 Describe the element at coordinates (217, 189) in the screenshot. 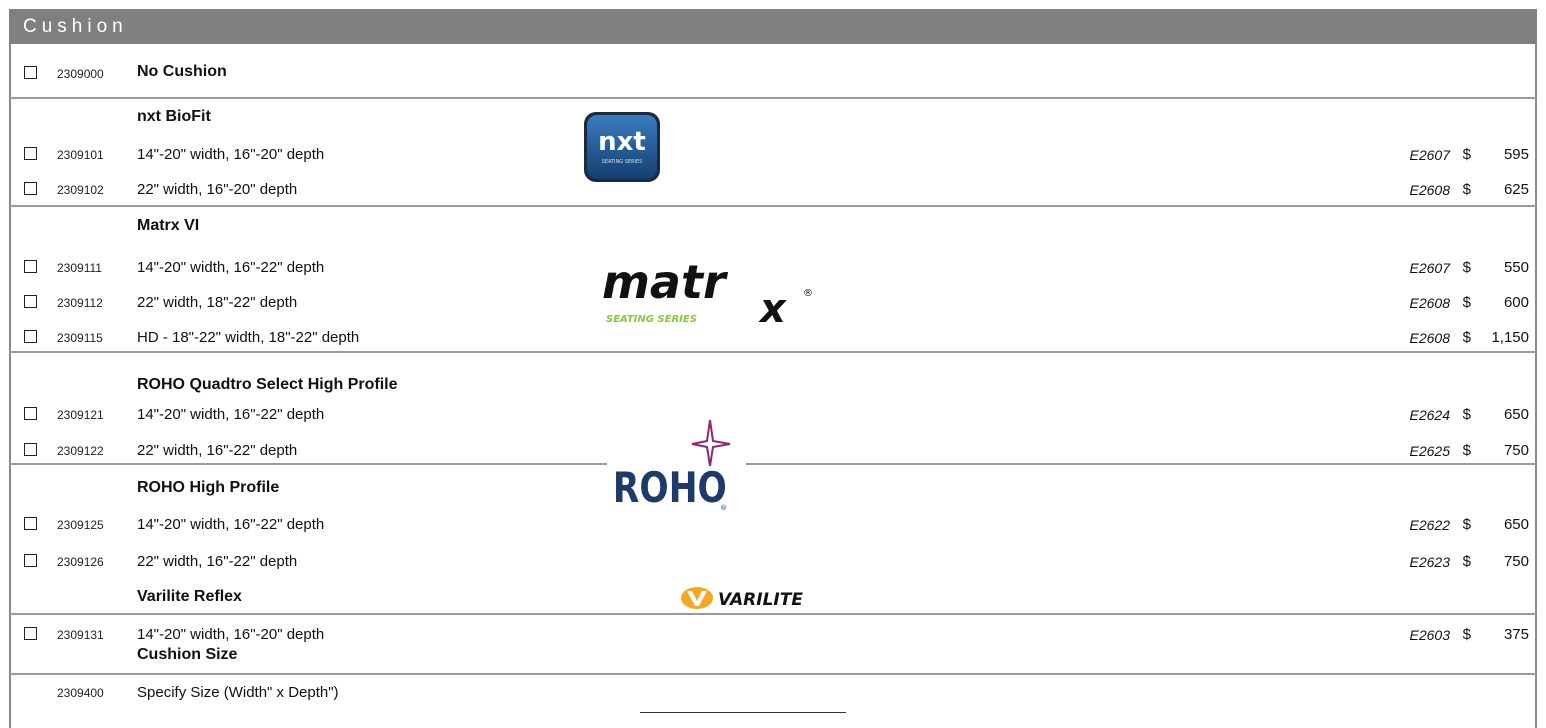

I see `option-description: 22" width, 16"-20" depth` at that location.